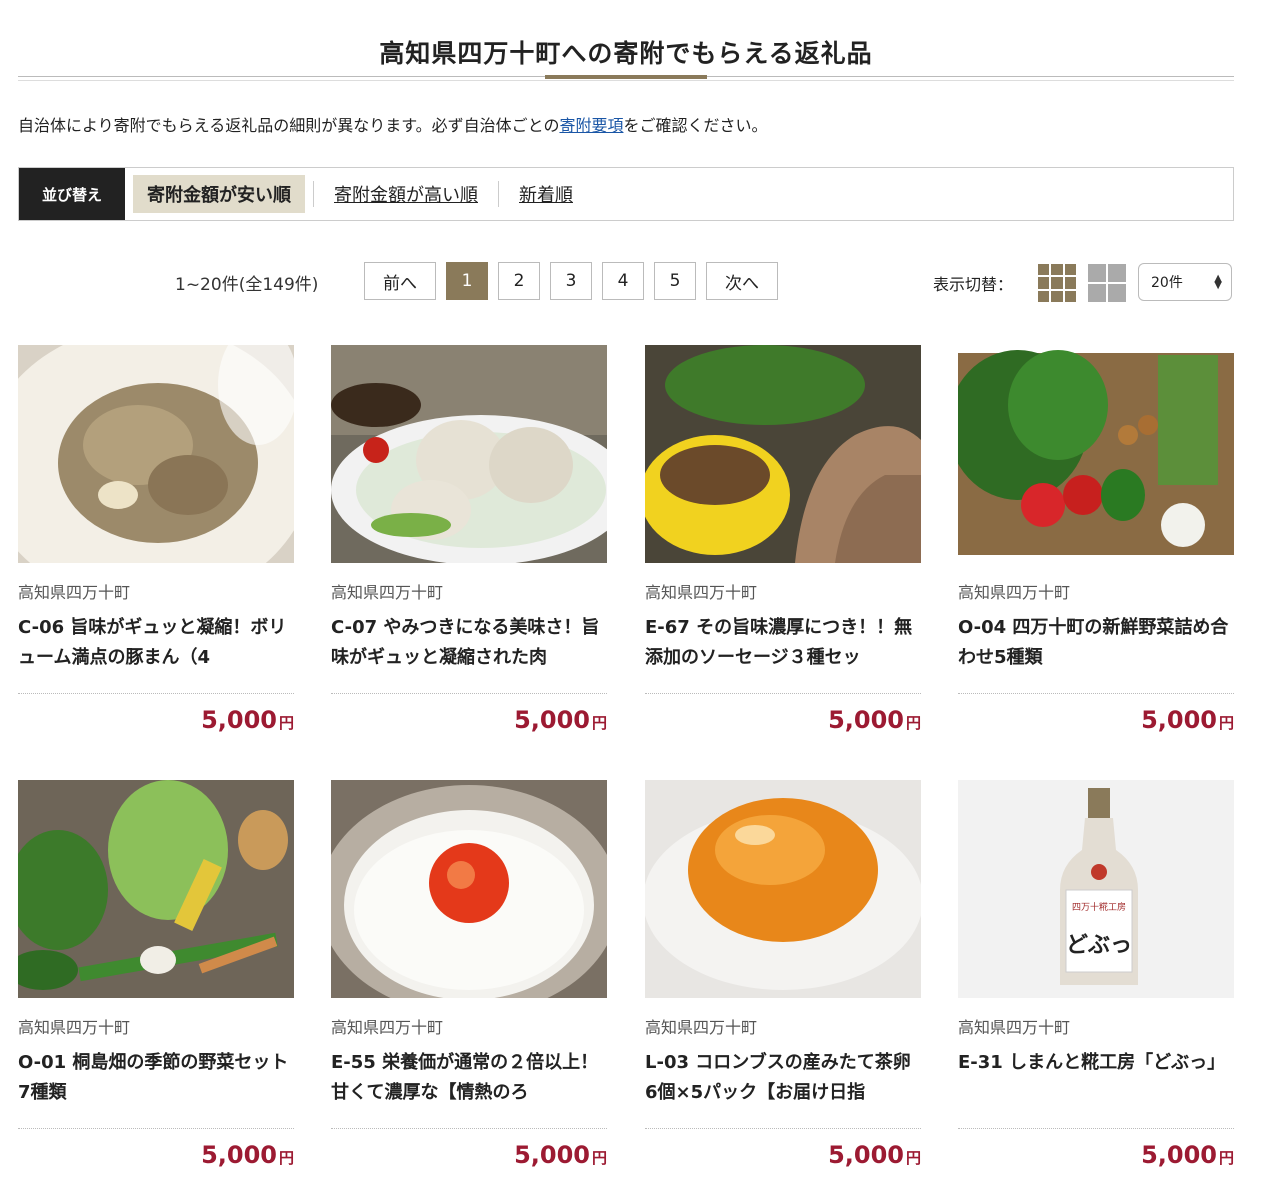 Image resolution: width=1278 pixels, height=1196 pixels. What do you see at coordinates (519, 281) in the screenshot?
I see `page-button-2: 2` at bounding box center [519, 281].